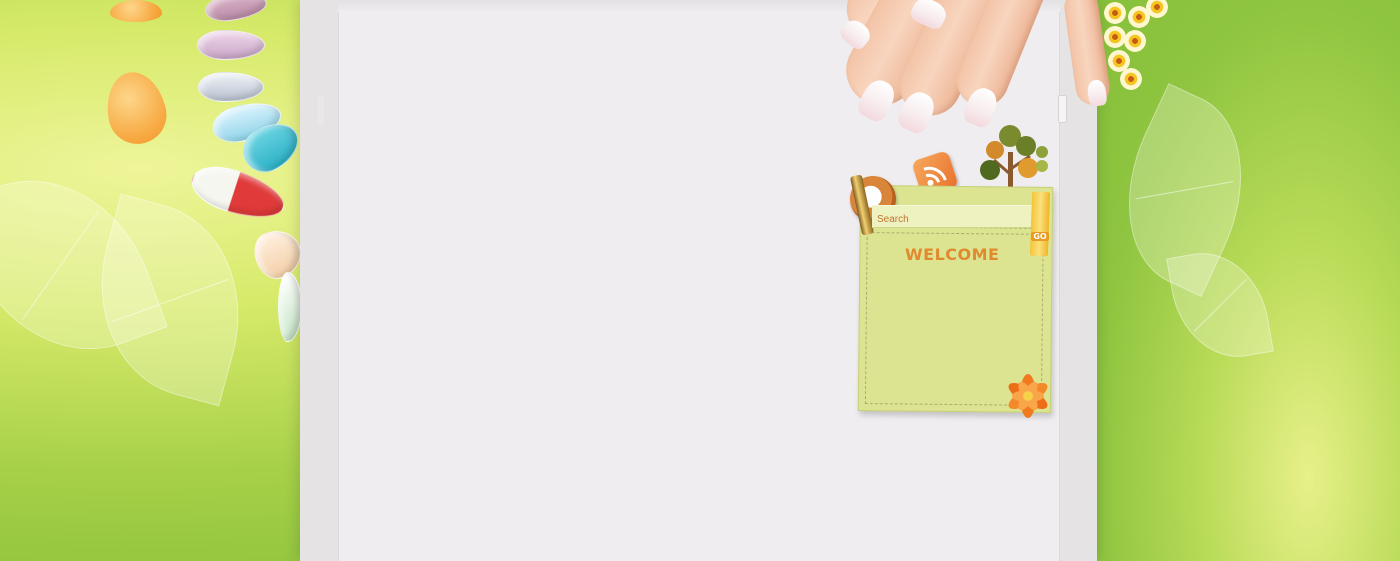 The height and width of the screenshot is (561, 1400). What do you see at coordinates (1040, 236) in the screenshot?
I see `go-button: GO` at bounding box center [1040, 236].